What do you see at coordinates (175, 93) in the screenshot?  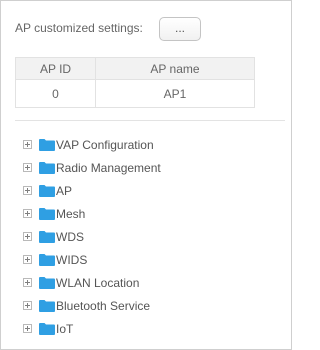 I see `cell-ap-name: AP1` at bounding box center [175, 93].